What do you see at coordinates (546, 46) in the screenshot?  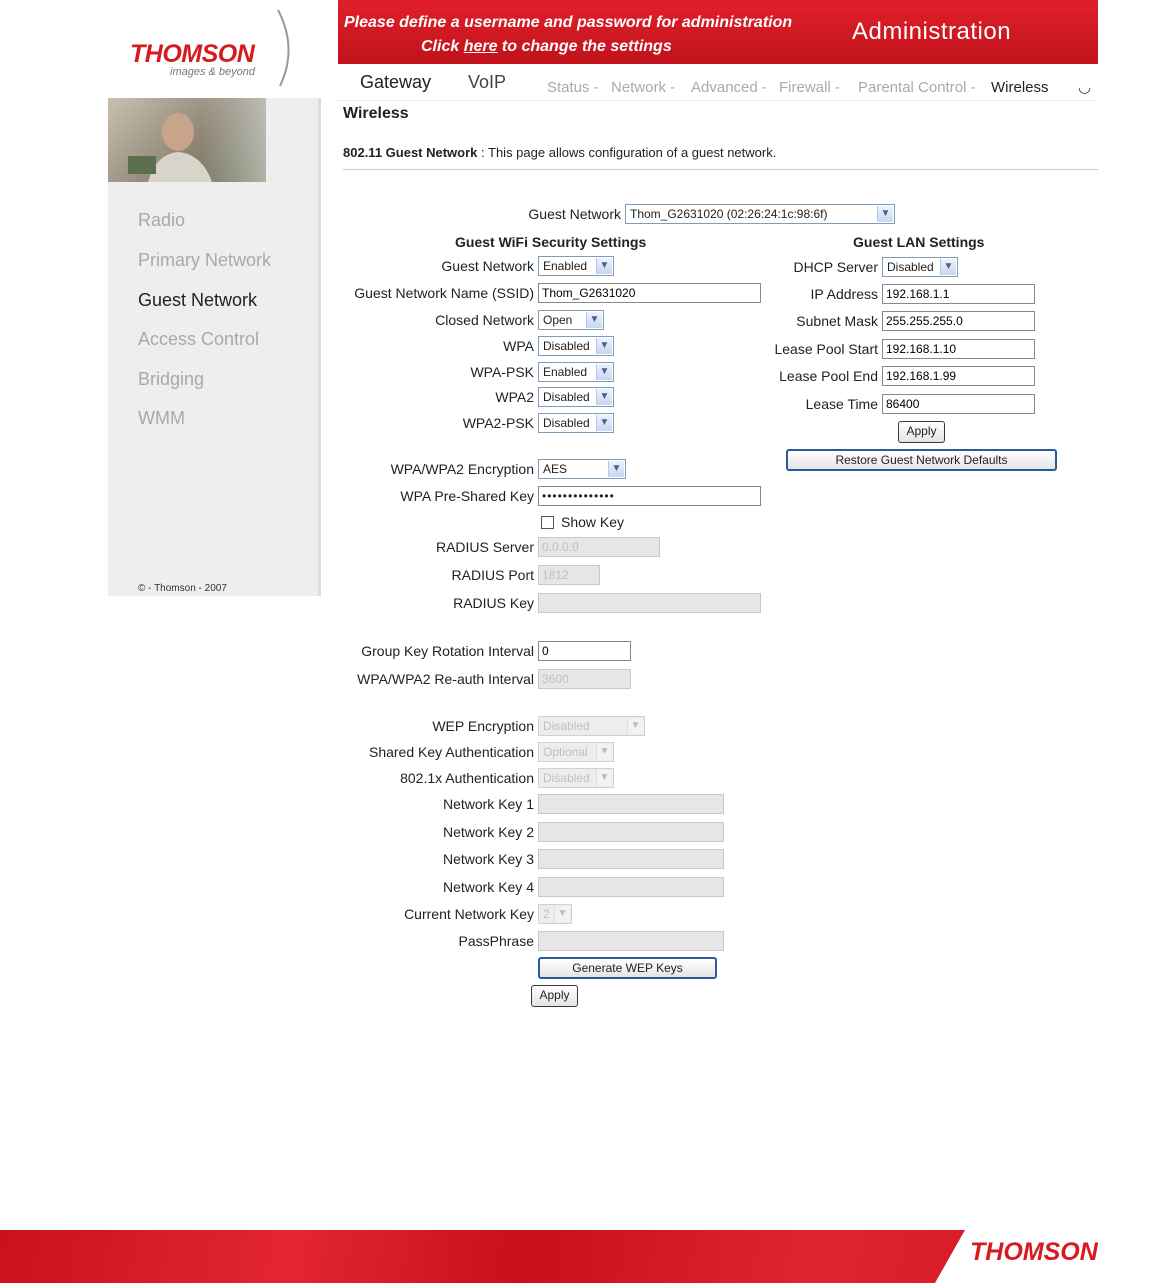 I see `admin-warning-link-line: Click here to change the settings` at bounding box center [546, 46].